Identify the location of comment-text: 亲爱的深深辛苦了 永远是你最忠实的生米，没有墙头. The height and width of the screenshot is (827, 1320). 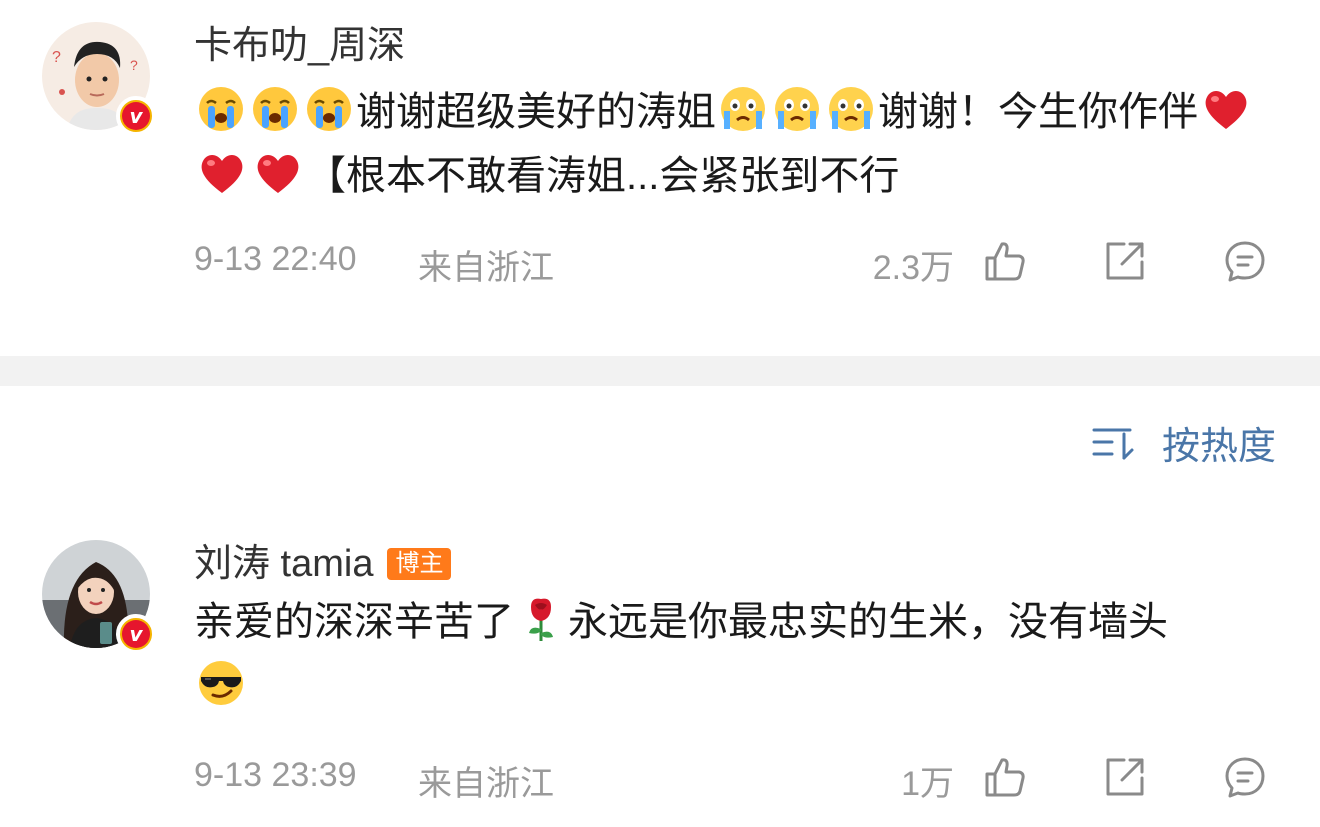
(739, 654).